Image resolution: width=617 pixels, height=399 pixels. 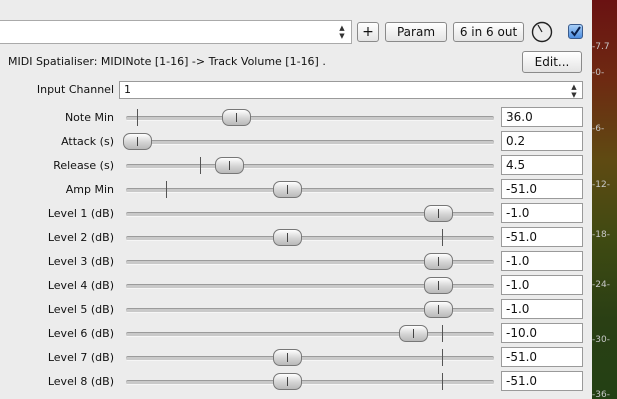 I want to click on input-channel-value: 1, so click(x=127, y=89).